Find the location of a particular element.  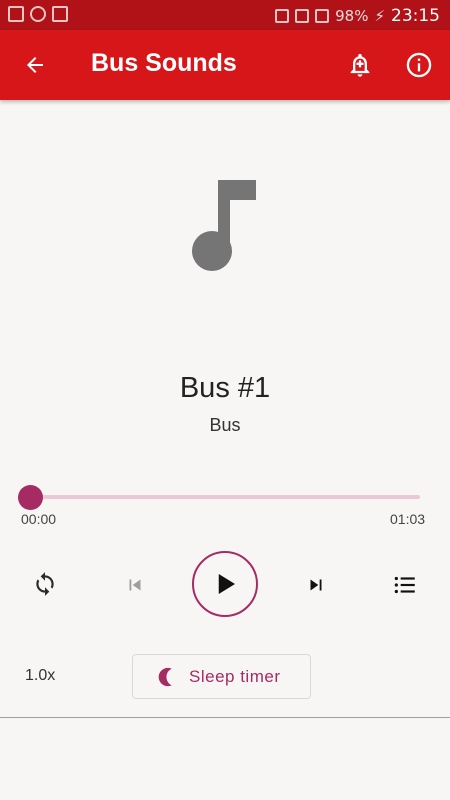

skip-next-icon is located at coordinates (316, 585).